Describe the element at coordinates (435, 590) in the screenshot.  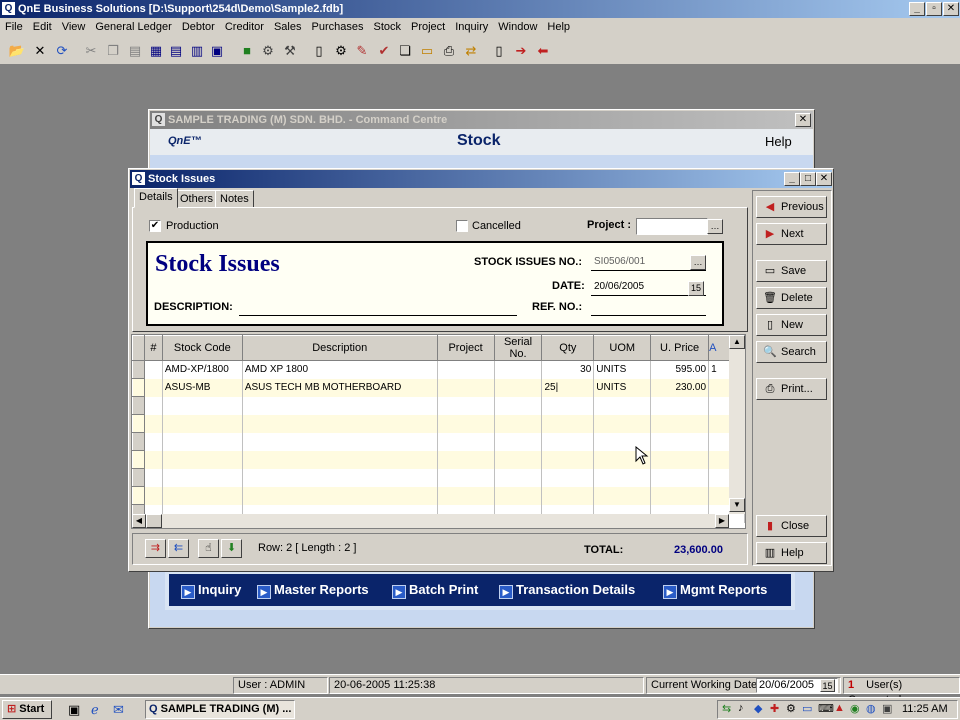
I see `nav-batch-print: ▶ Batch Print` at that location.